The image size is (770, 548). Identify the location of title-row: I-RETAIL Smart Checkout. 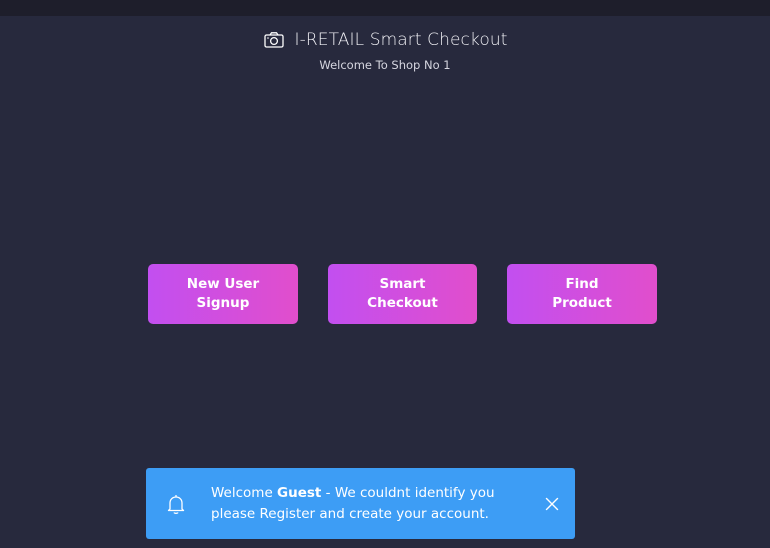
(385, 40).